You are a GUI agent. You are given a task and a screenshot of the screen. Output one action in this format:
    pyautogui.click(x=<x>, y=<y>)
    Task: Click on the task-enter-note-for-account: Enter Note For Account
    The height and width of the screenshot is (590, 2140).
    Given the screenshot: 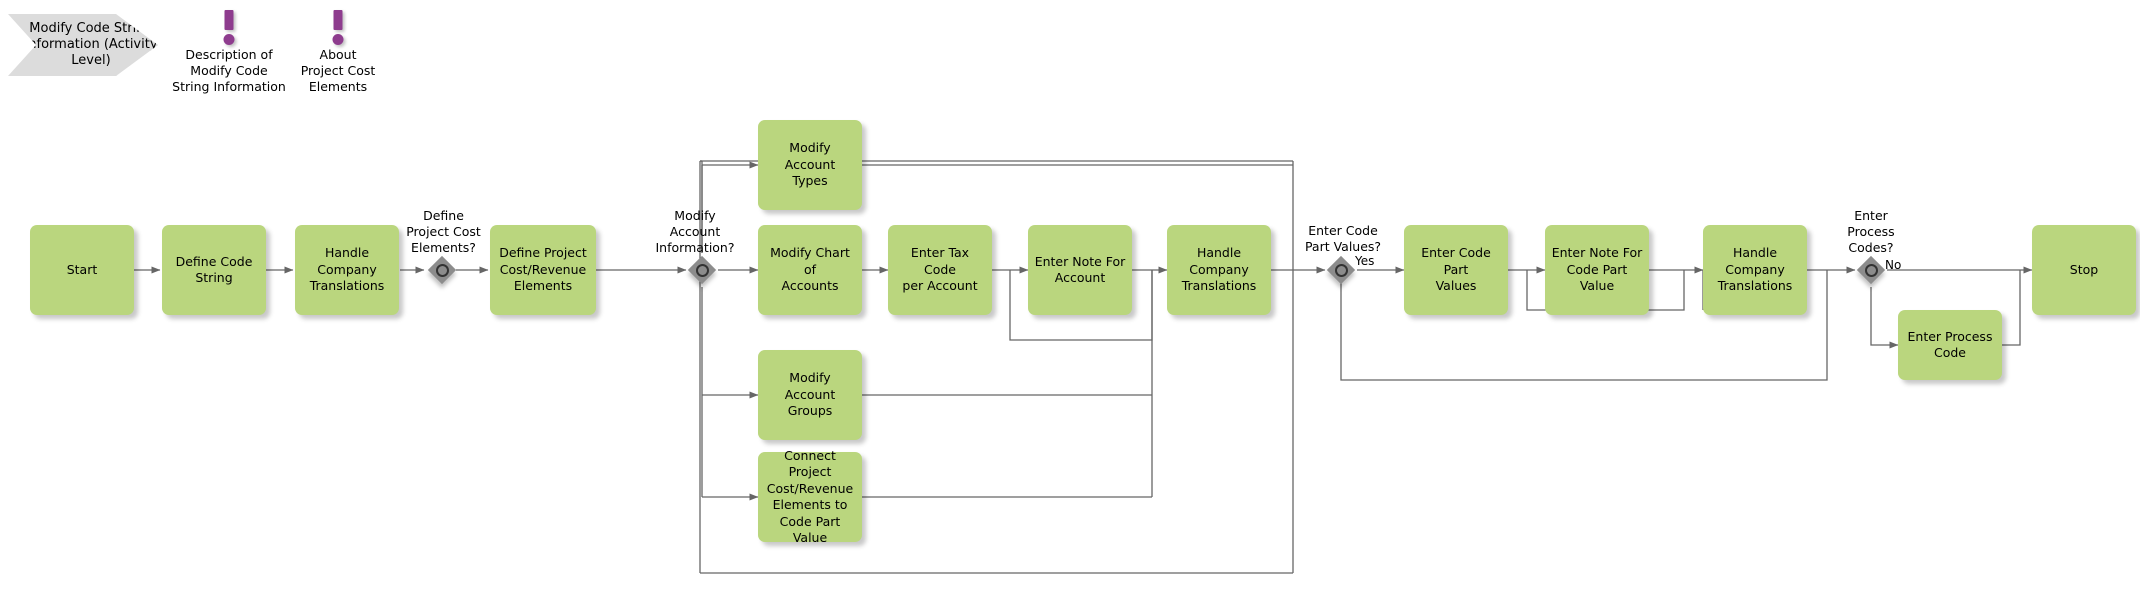 What is the action you would take?
    pyautogui.click(x=1080, y=270)
    